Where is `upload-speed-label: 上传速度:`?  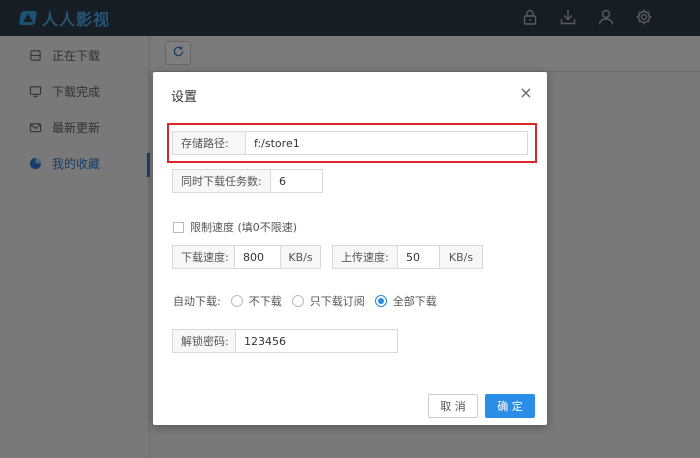 upload-speed-label: 上传速度: is located at coordinates (365, 257).